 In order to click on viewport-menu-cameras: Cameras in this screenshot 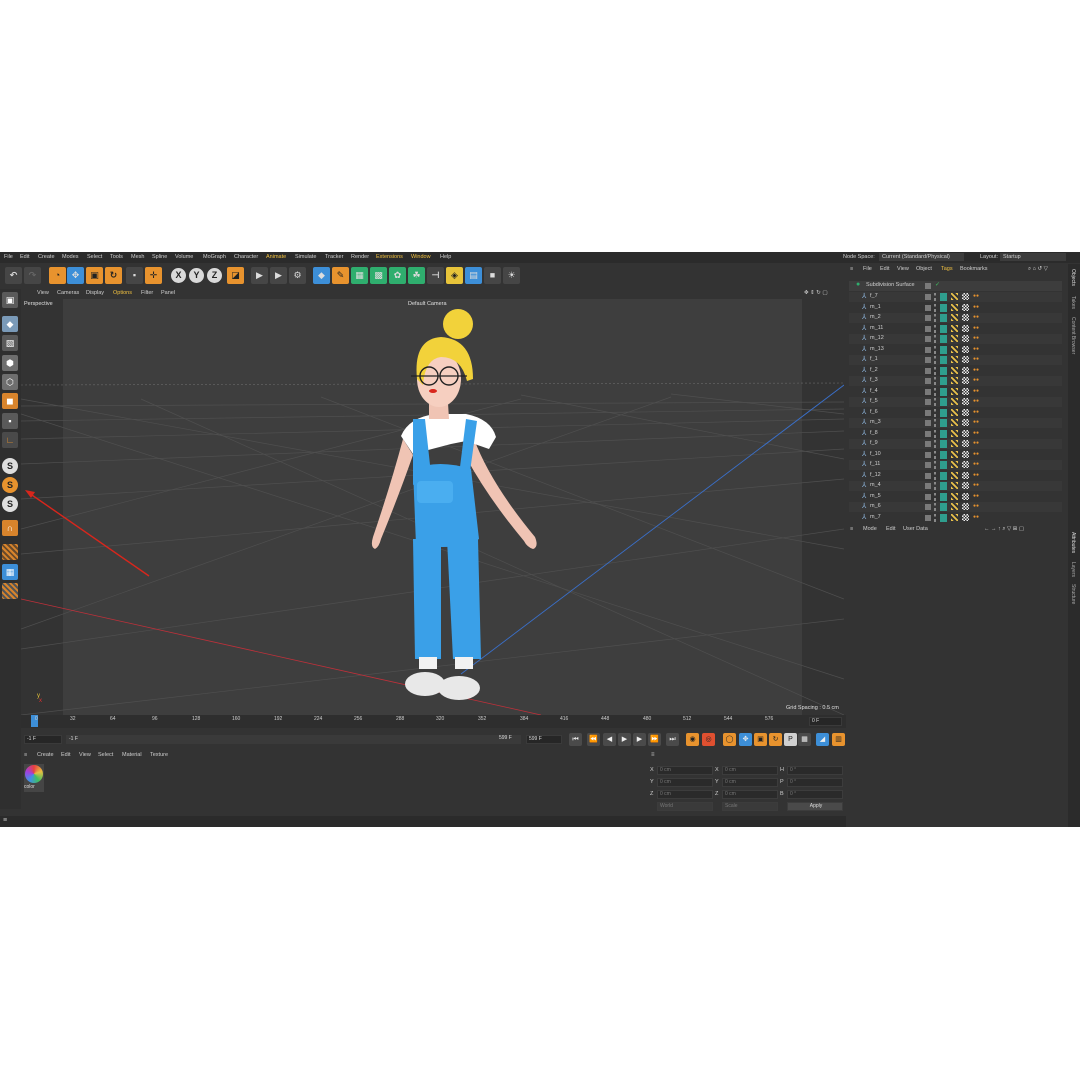, I will do `click(68, 293)`.